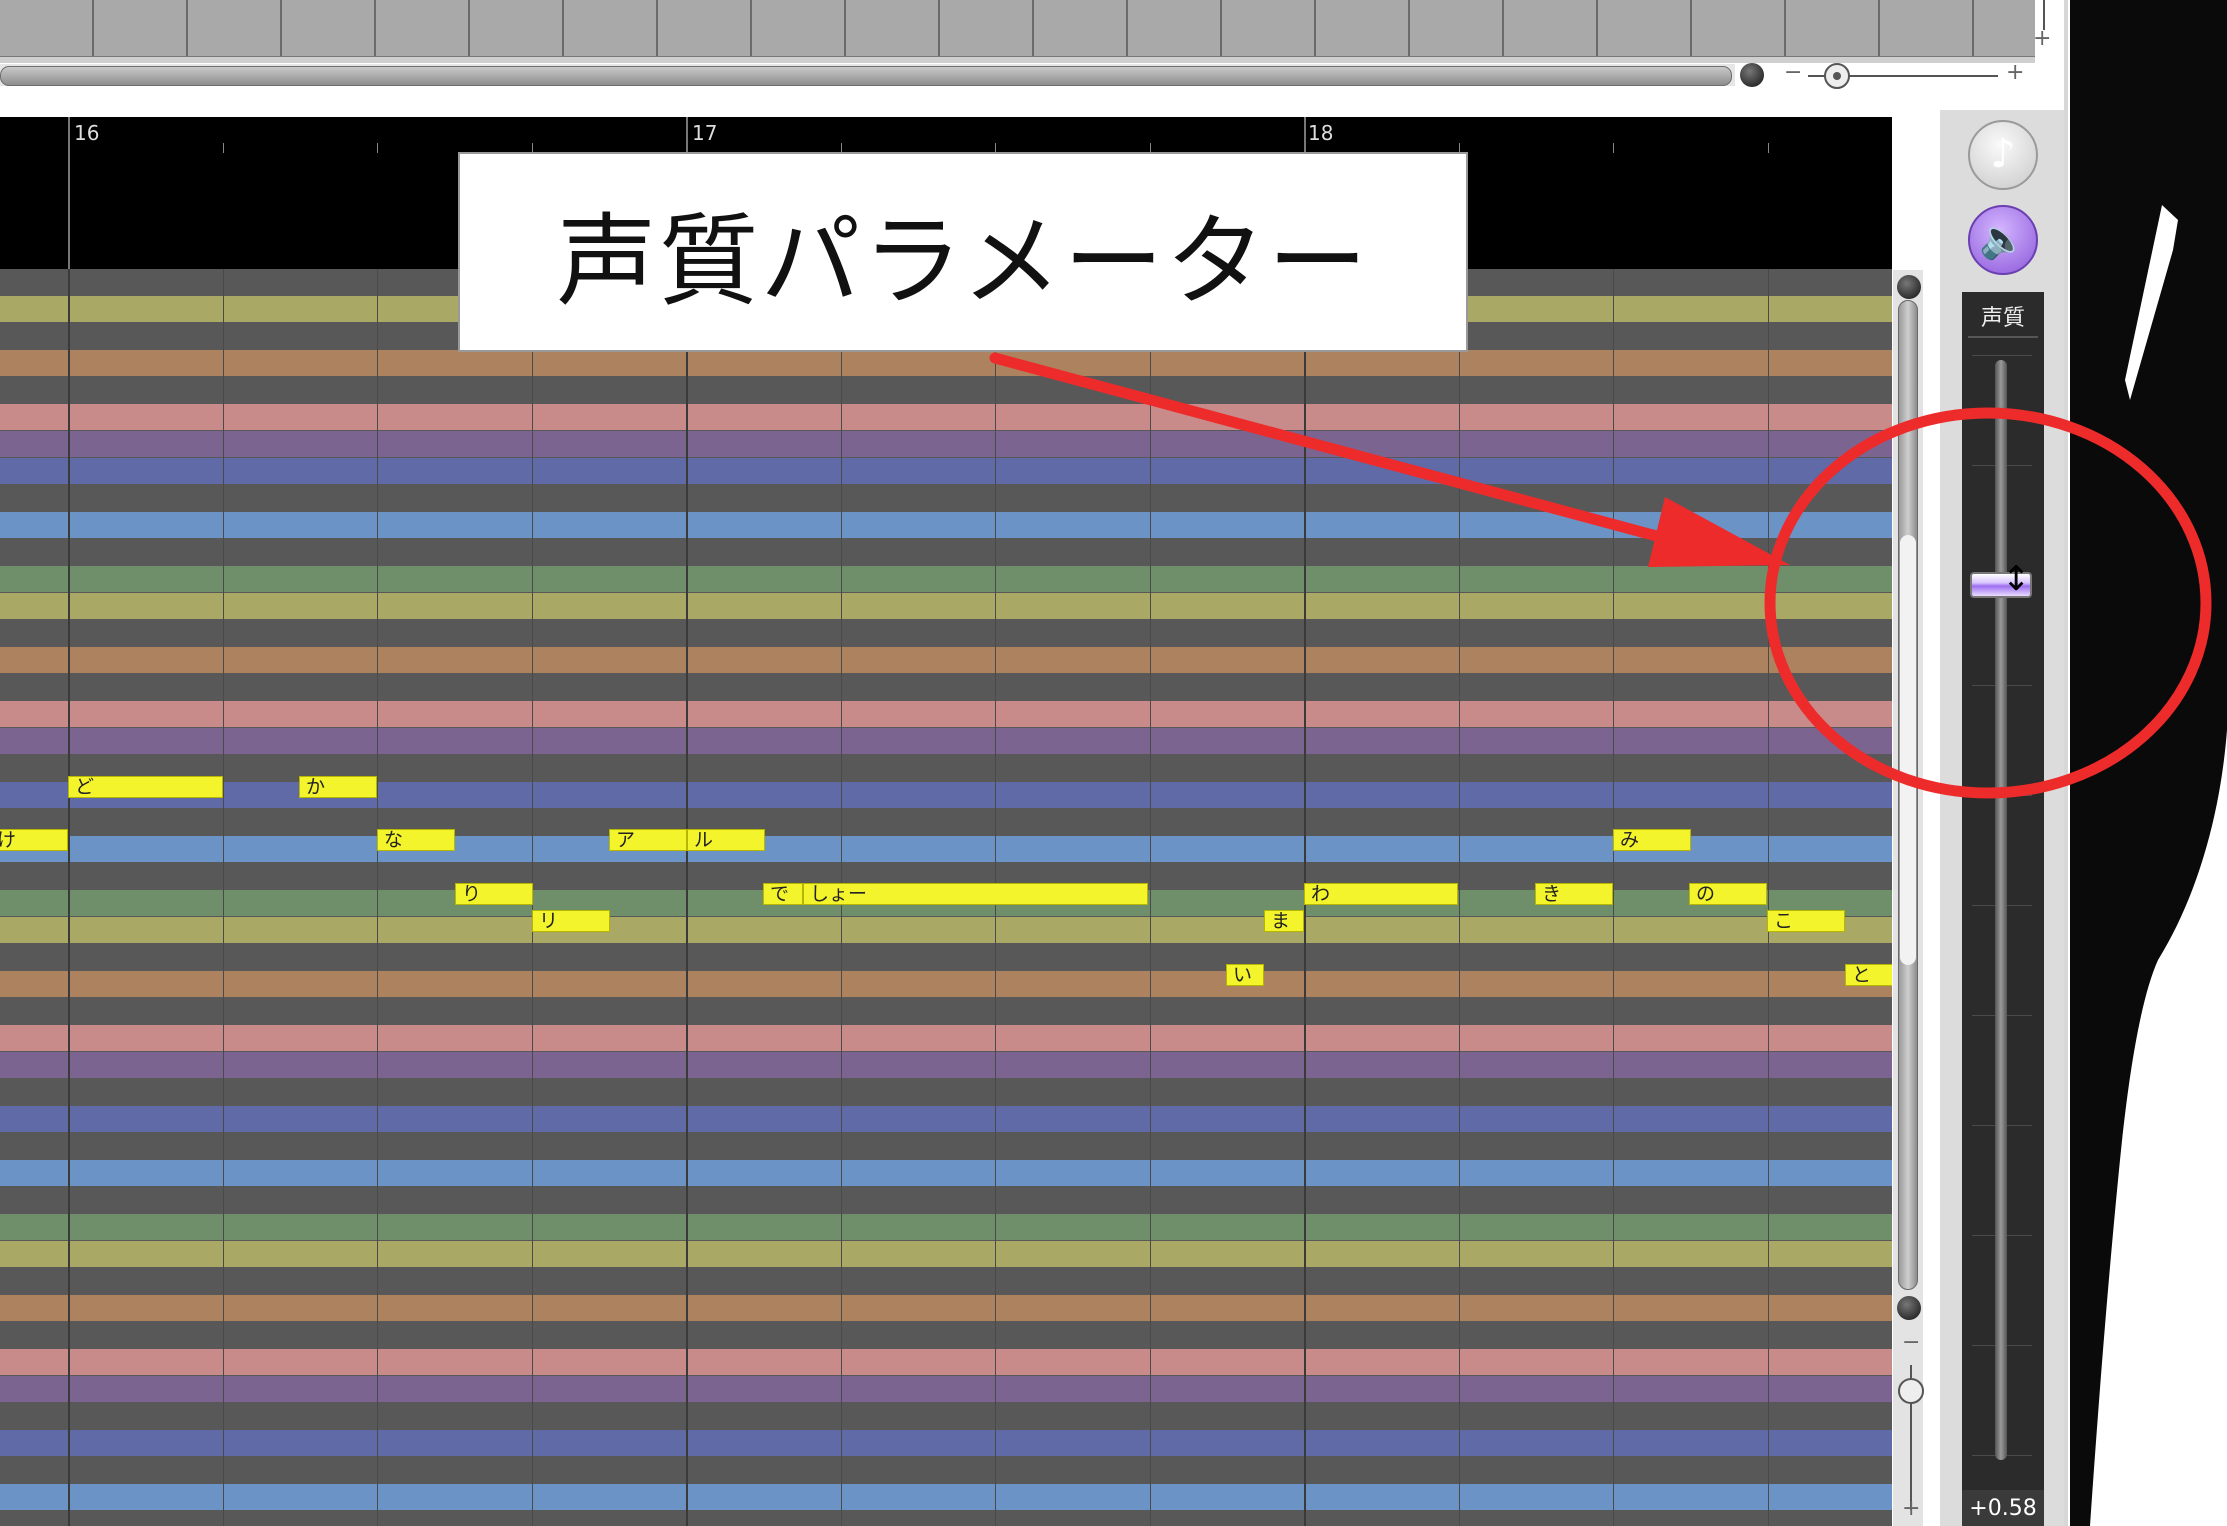 The width and height of the screenshot is (2227, 1526). Describe the element at coordinates (1988, 603) in the screenshot. I see `annotation-circle` at that location.